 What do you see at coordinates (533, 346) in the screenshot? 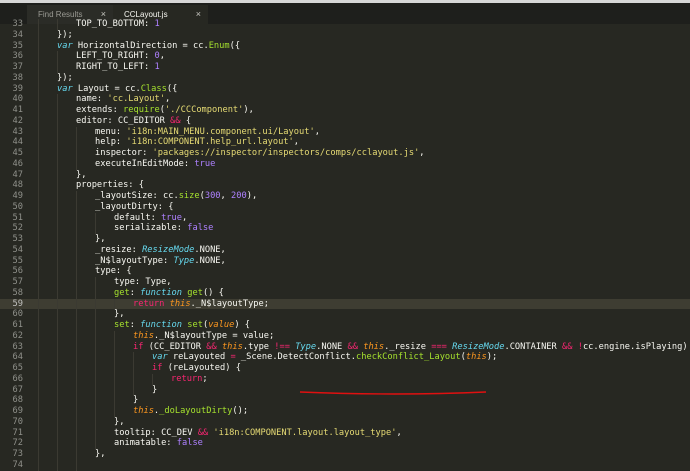
I see `code-token: .CONTAINER` at bounding box center [533, 346].